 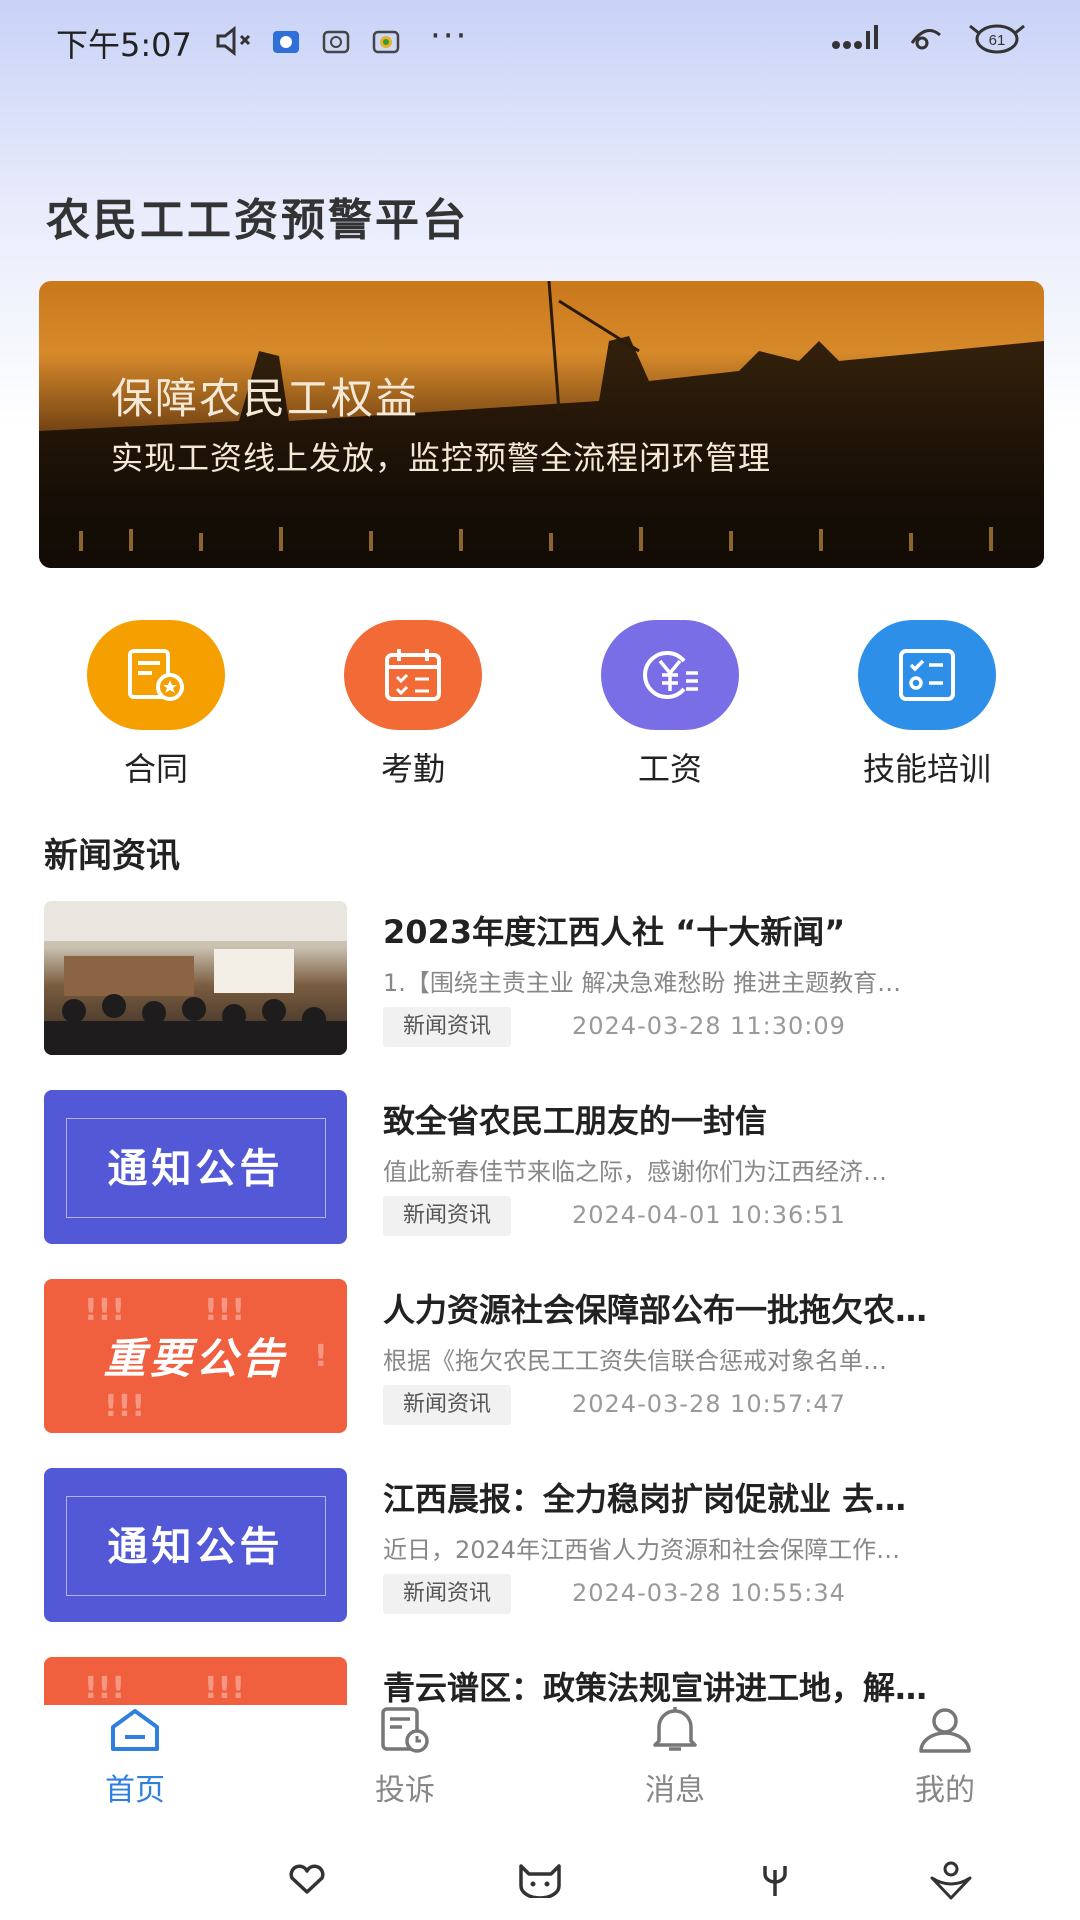 What do you see at coordinates (135, 1790) in the screenshot?
I see `nav-label: 首页` at bounding box center [135, 1790].